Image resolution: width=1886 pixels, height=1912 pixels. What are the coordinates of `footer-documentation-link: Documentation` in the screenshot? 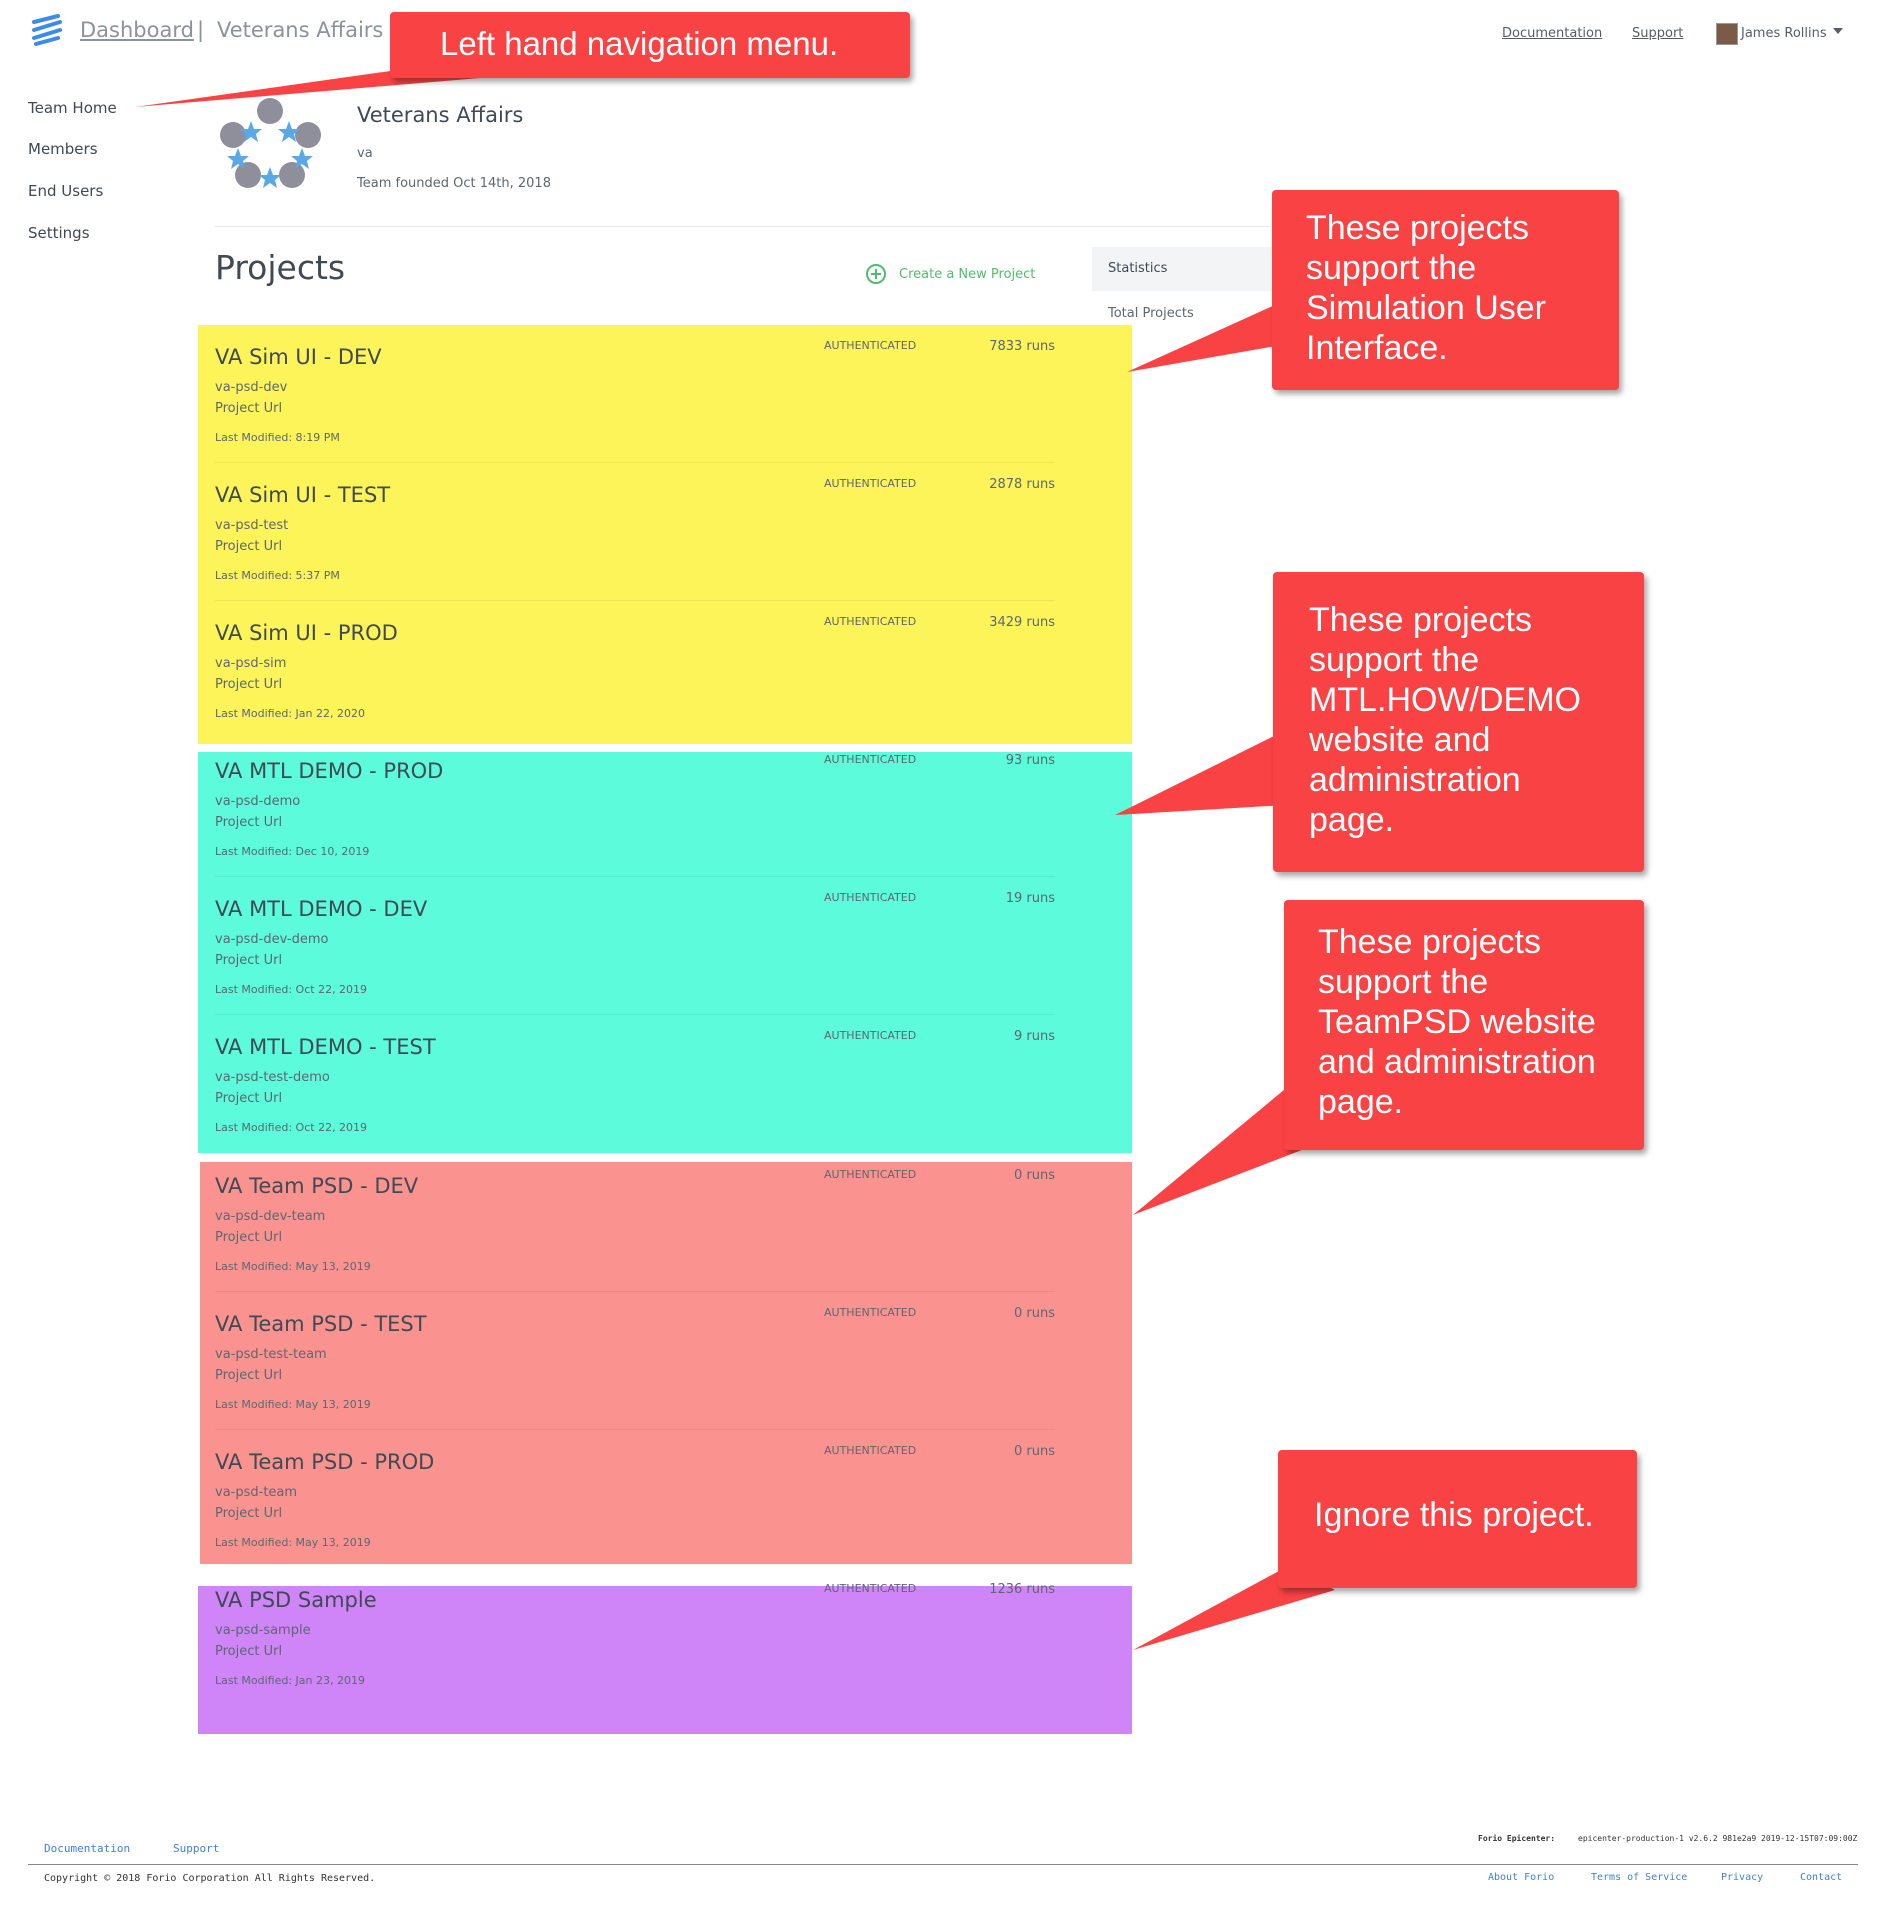 It's located at (87, 1848).